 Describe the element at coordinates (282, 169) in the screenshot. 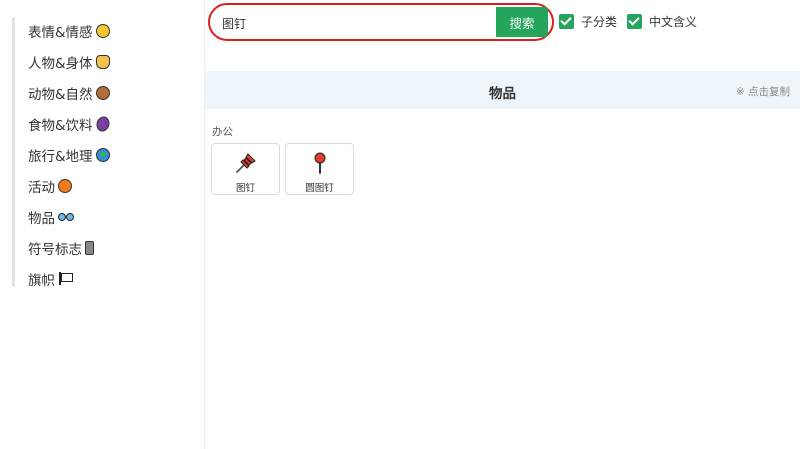

I see `result-list: 图钉 圆图钉` at that location.